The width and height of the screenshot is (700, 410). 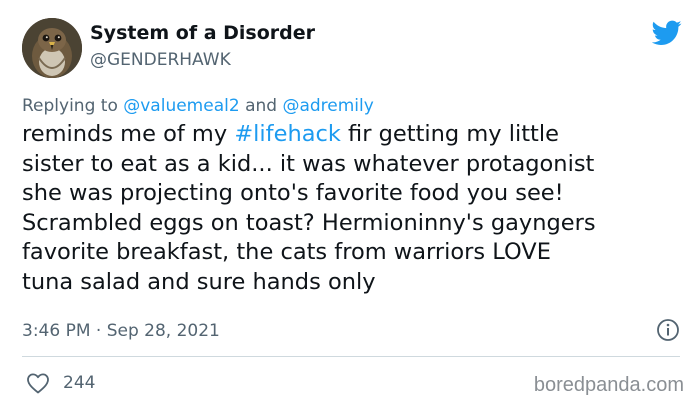 What do you see at coordinates (667, 33) in the screenshot?
I see `twitter-bird-icon` at bounding box center [667, 33].